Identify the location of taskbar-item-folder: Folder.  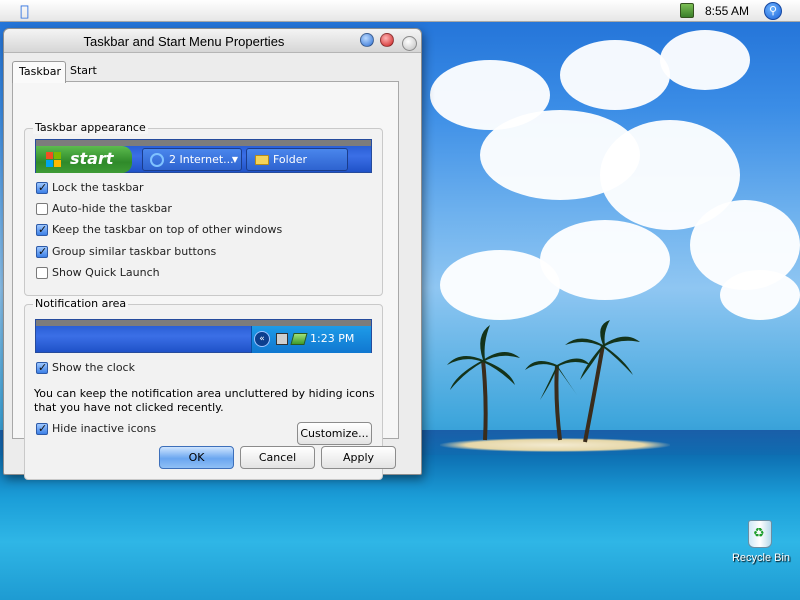
(297, 159).